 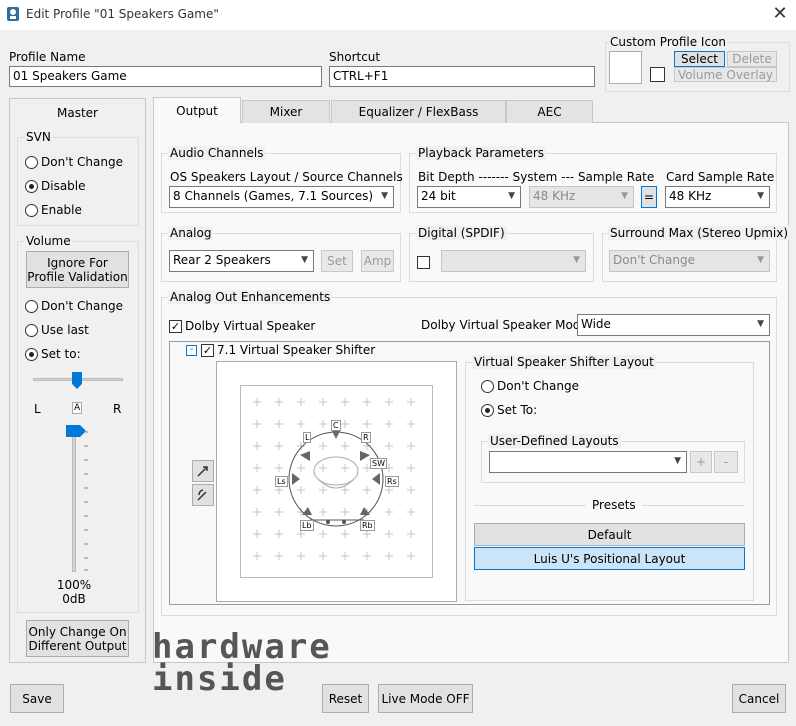 What do you see at coordinates (752, 59) in the screenshot?
I see `delete-icon-button: Delete` at bounding box center [752, 59].